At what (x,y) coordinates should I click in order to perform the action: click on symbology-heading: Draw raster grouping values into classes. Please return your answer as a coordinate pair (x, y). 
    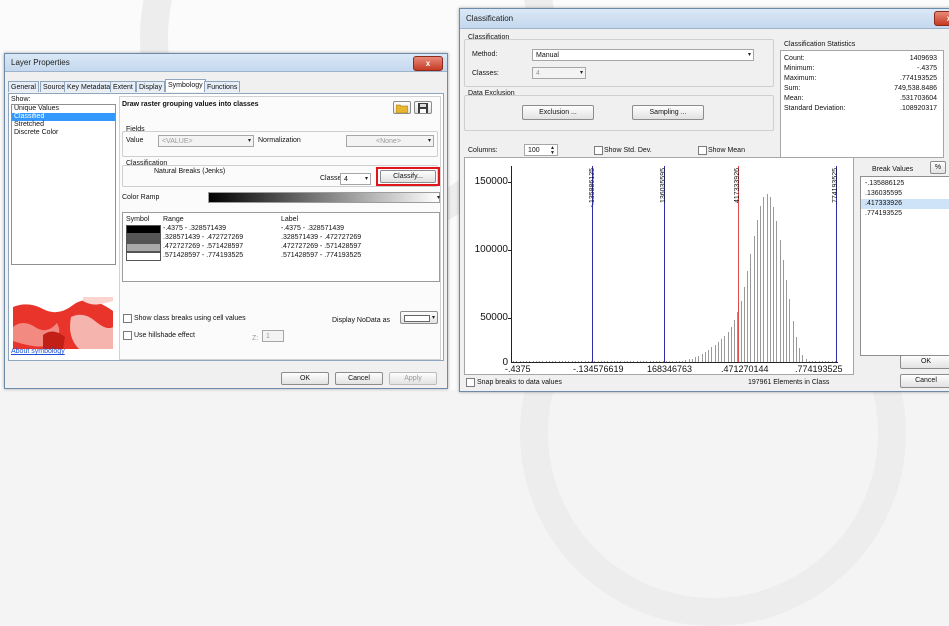
    Looking at the image, I should click on (190, 104).